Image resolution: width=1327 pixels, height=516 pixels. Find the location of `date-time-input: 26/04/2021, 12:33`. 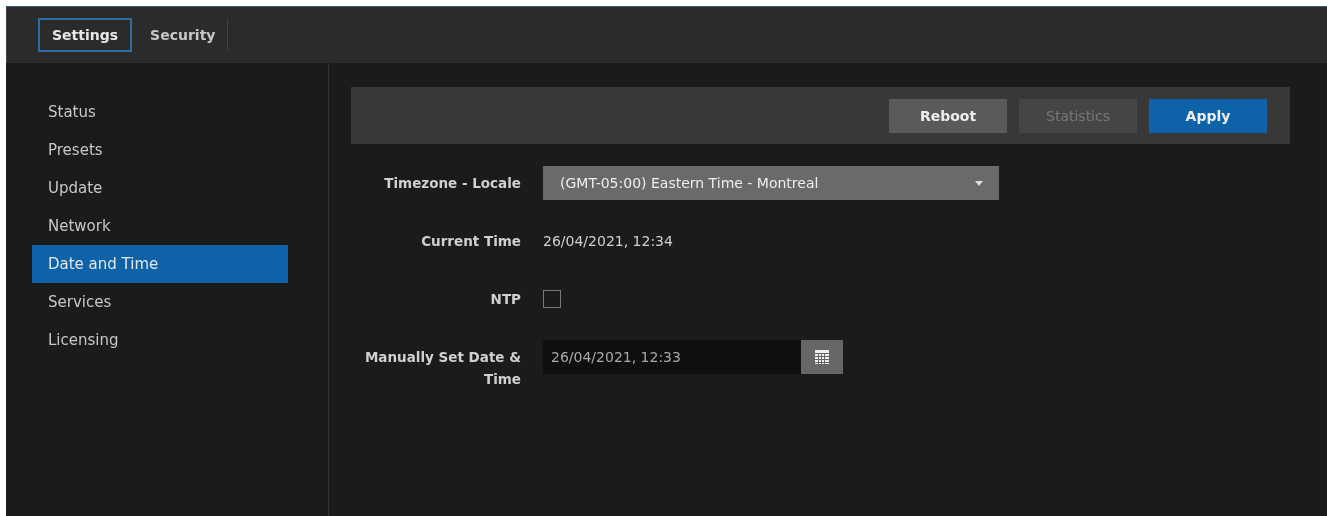

date-time-input: 26/04/2021, 12:33 is located at coordinates (672, 357).